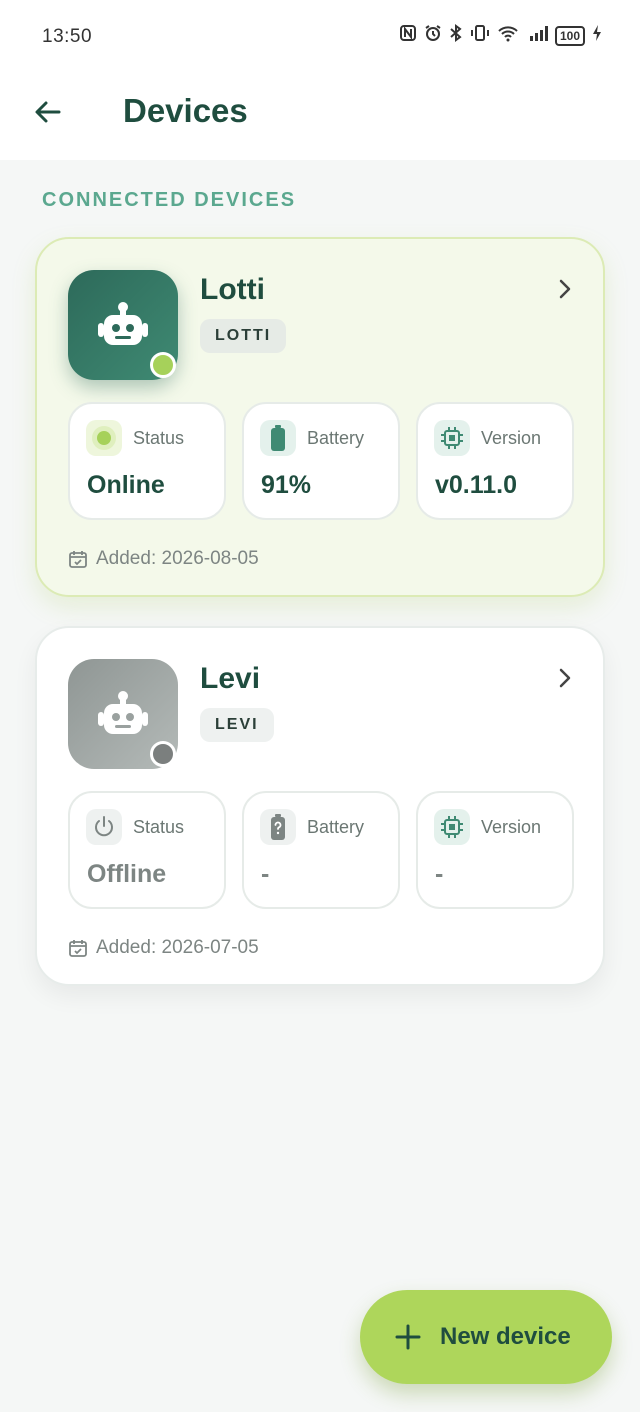 The width and height of the screenshot is (640, 1412). What do you see at coordinates (408, 1337) in the screenshot?
I see `plus-icon` at bounding box center [408, 1337].